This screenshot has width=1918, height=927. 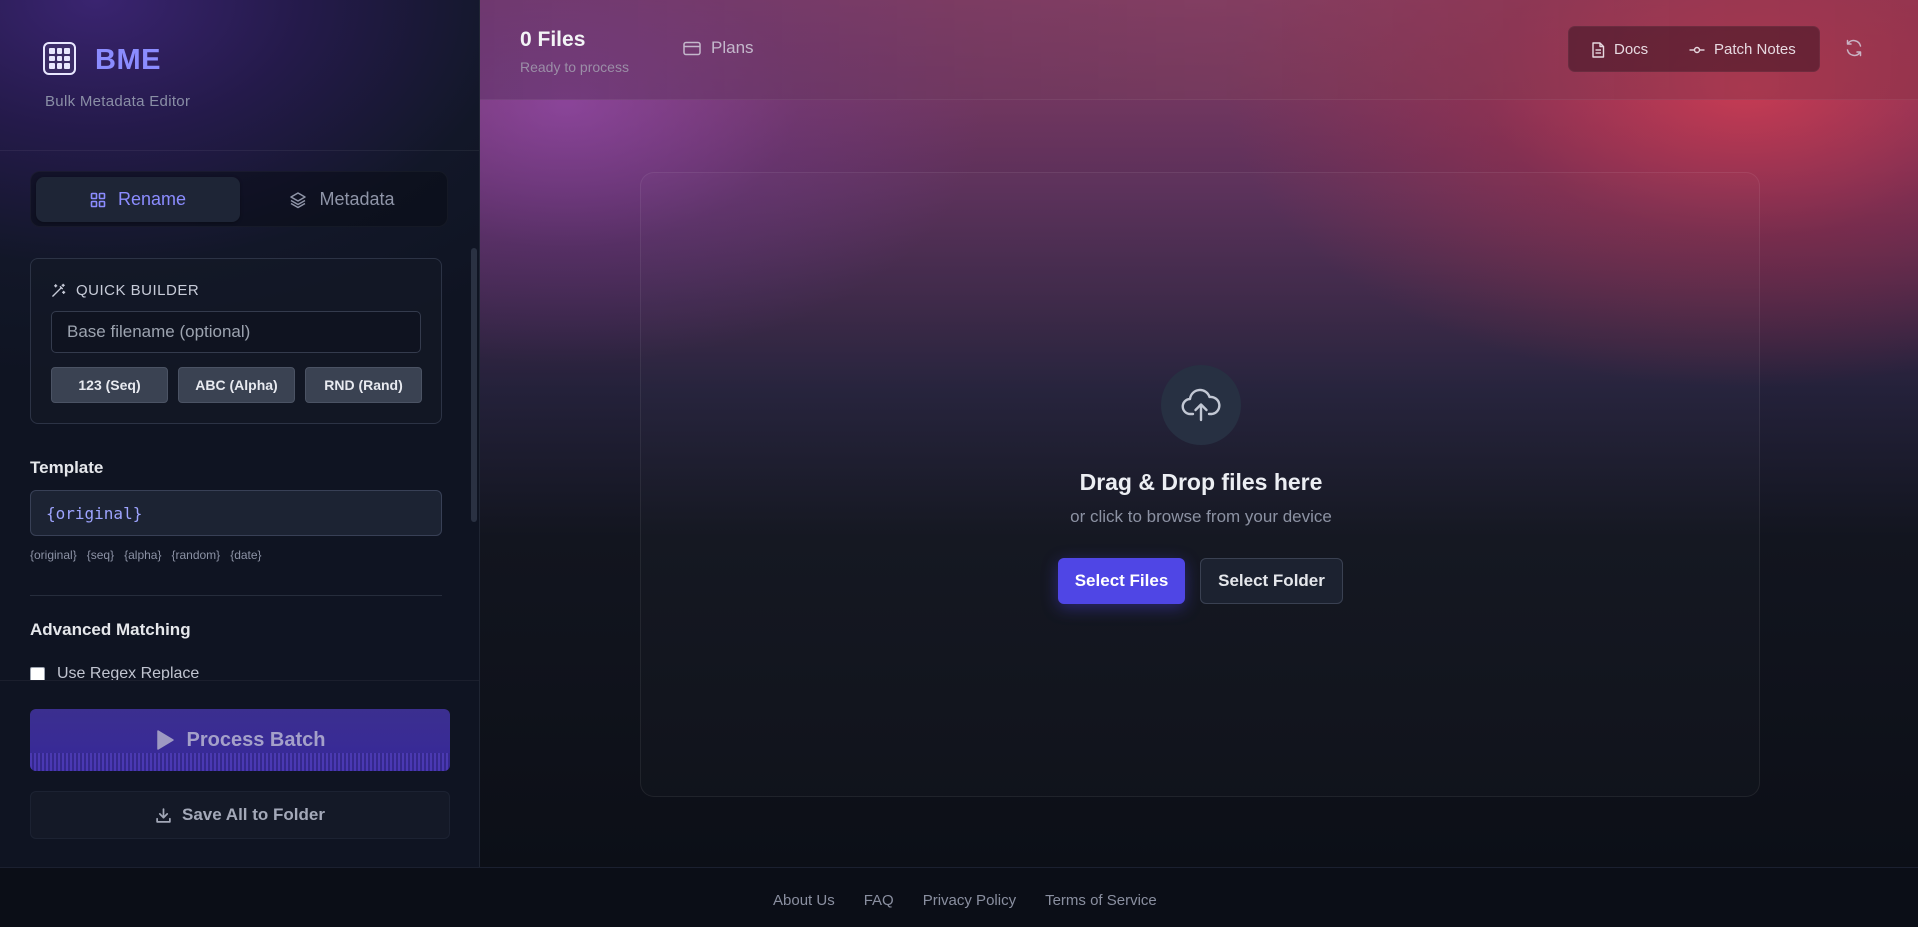 I want to click on patch-notes-label: Patch Notes, so click(x=1755, y=49).